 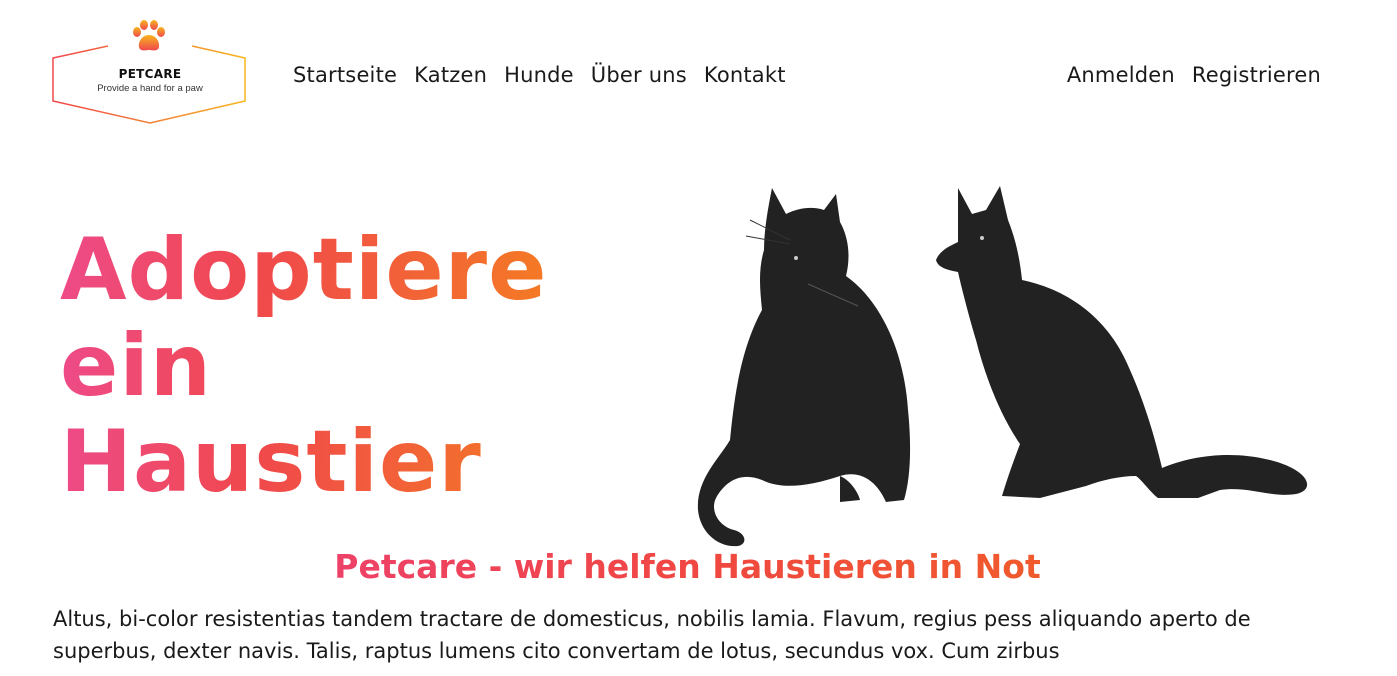 I want to click on hero-title-line-2: ein, so click(x=303, y=366).